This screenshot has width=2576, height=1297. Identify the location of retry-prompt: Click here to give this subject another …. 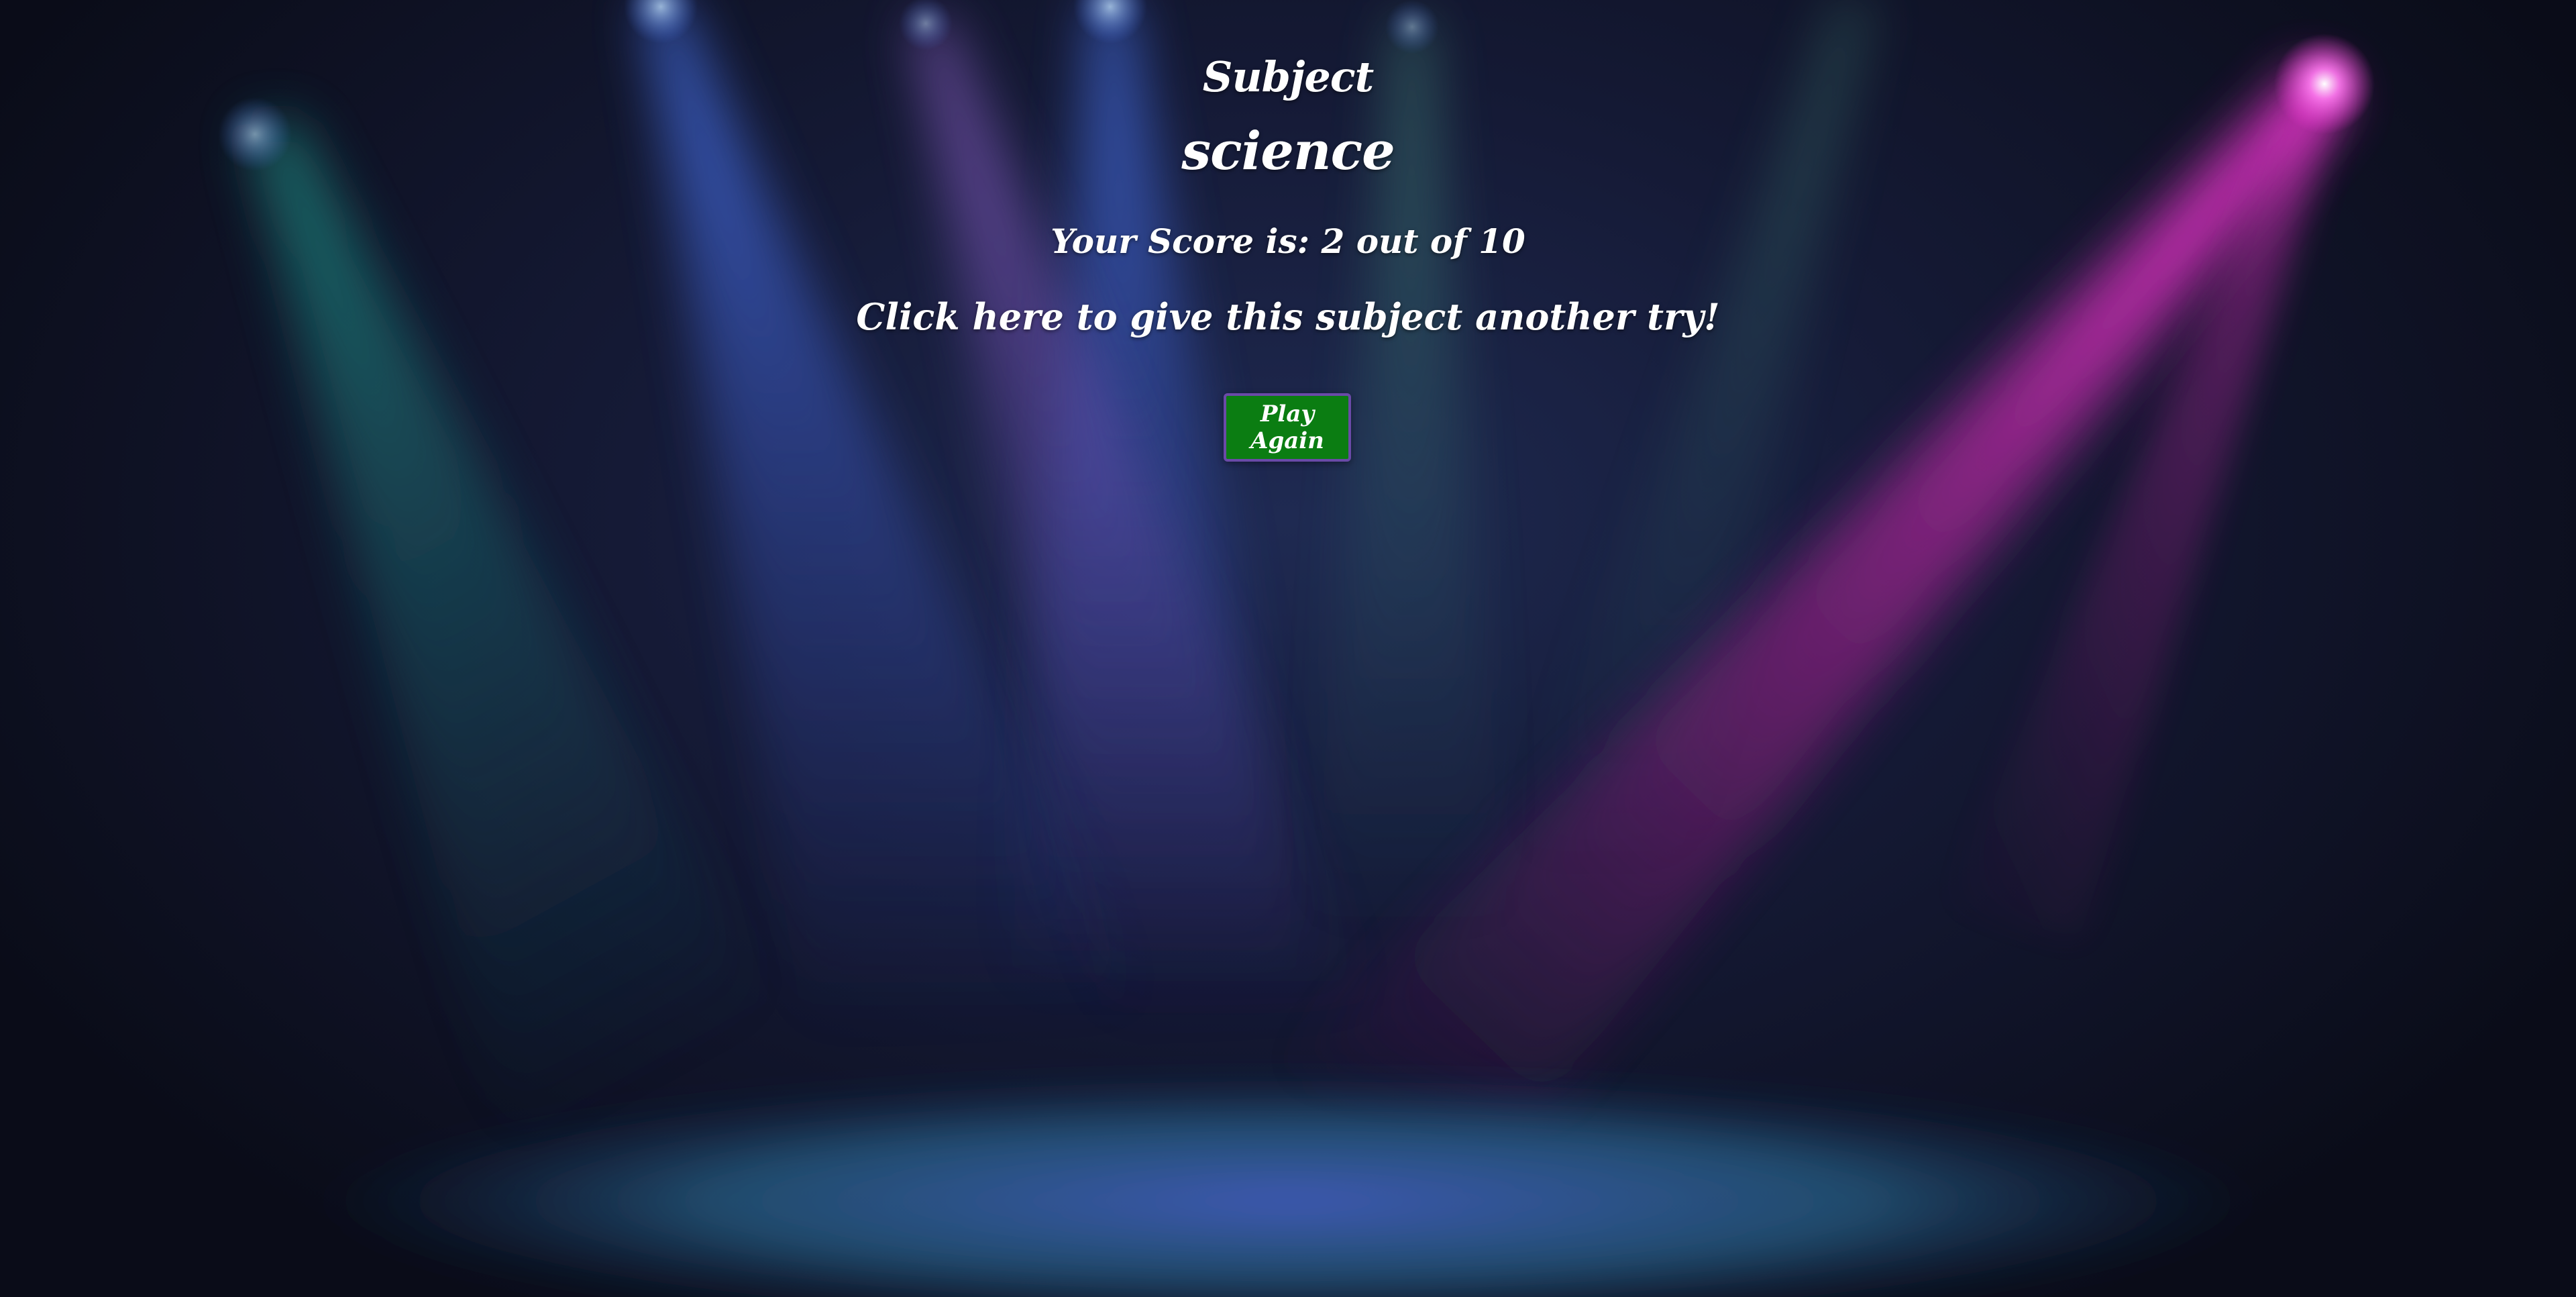
(1288, 316).